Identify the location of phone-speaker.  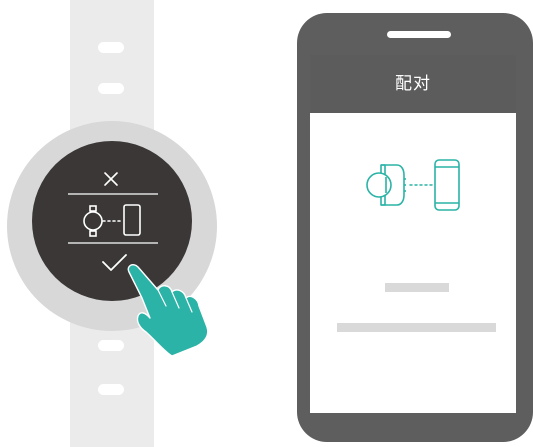
(419, 34).